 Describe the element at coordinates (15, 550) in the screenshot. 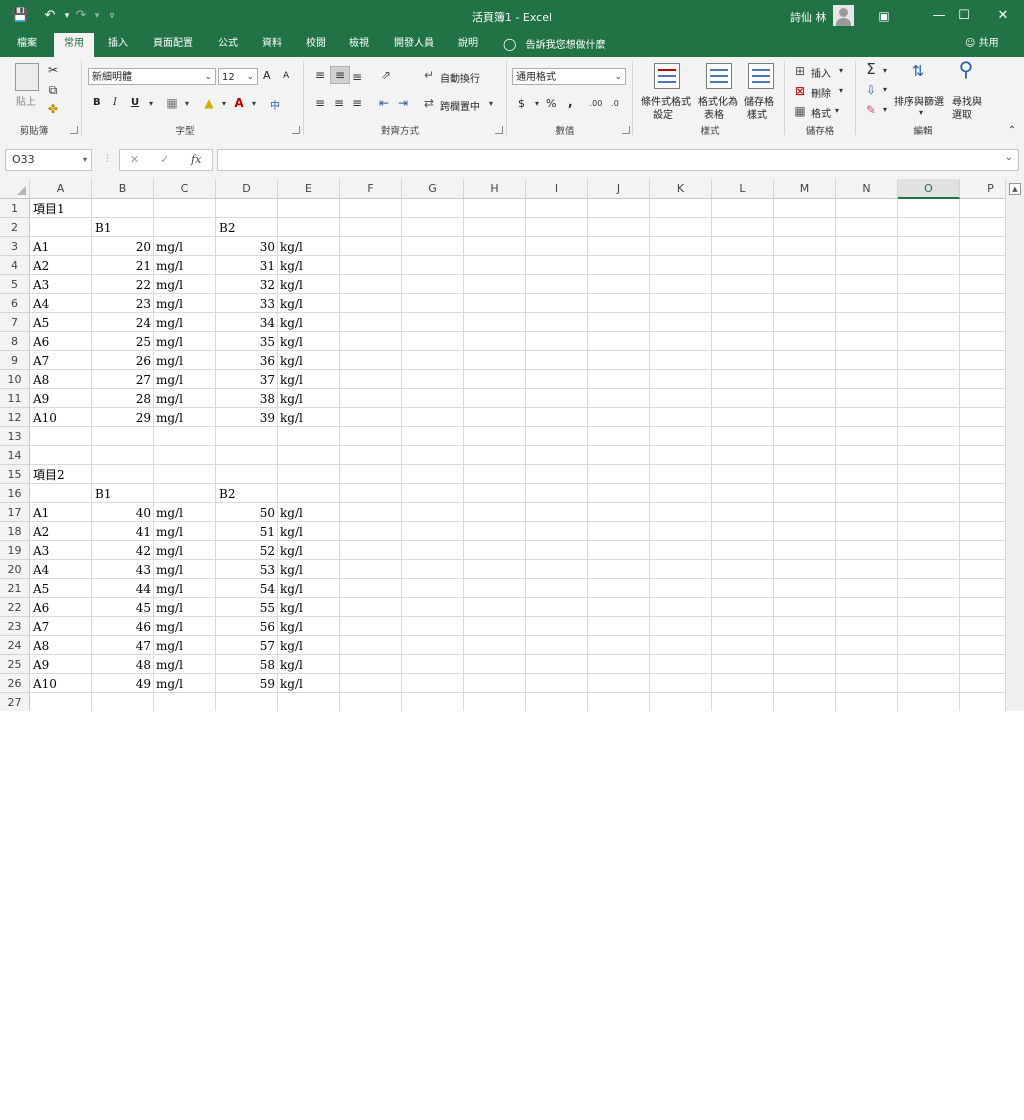

I see `row-header-19: 19` at that location.